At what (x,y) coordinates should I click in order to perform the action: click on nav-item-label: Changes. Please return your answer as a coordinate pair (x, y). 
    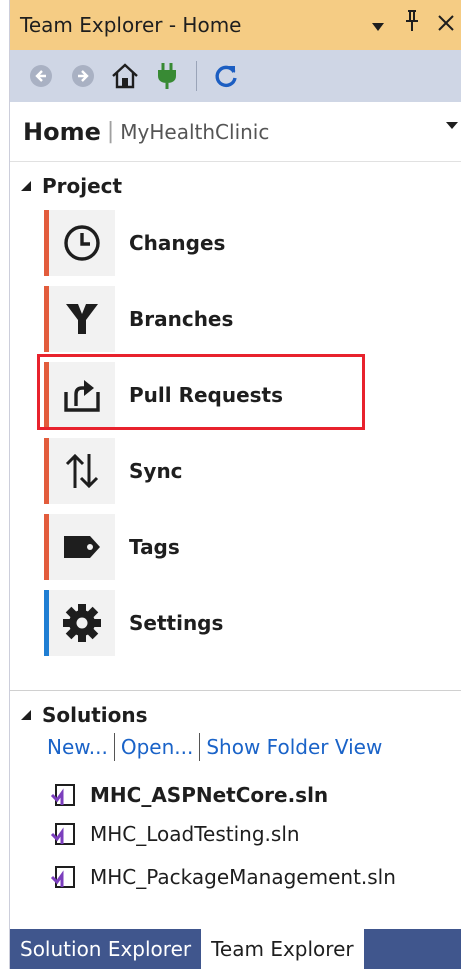
    Looking at the image, I should click on (177, 243).